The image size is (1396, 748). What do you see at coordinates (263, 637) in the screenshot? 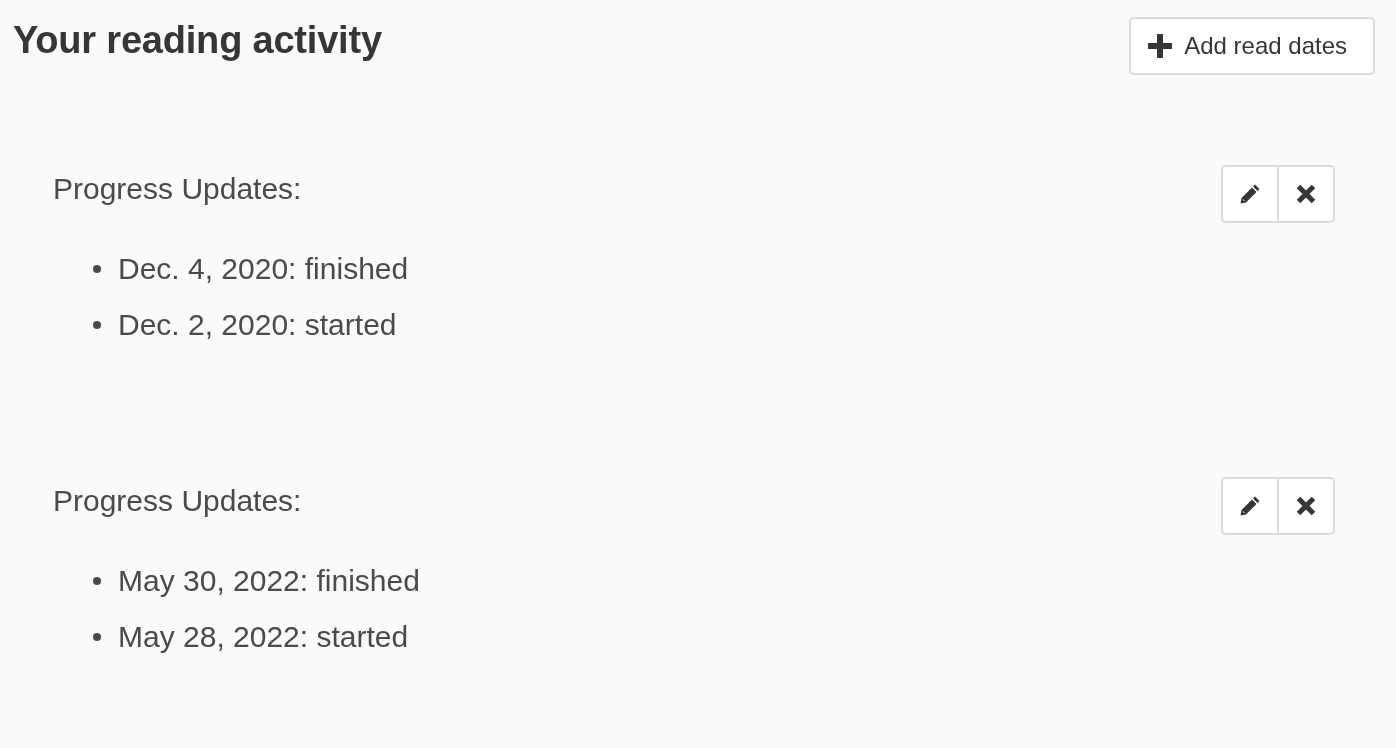
I see `progress-update: May 28, 2022: started` at bounding box center [263, 637].